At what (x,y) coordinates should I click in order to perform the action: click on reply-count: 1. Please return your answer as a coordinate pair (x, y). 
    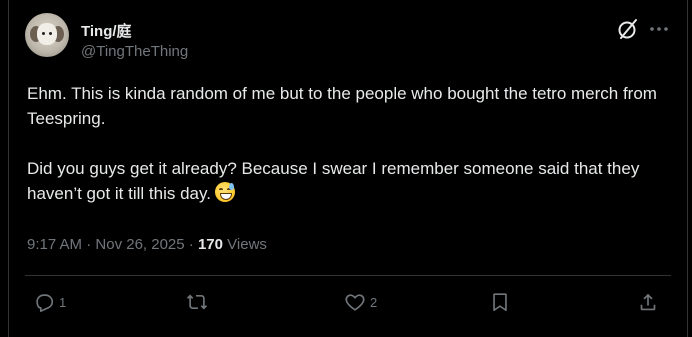
    Looking at the image, I should click on (63, 302).